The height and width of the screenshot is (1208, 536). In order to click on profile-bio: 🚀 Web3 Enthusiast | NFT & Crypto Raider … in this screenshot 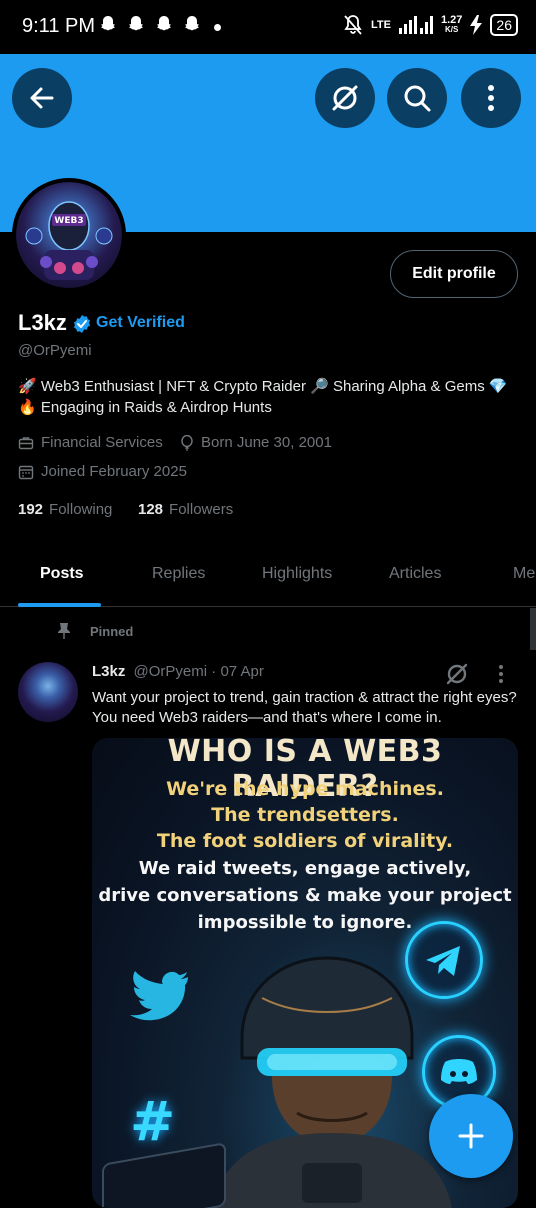, I will do `click(268, 397)`.